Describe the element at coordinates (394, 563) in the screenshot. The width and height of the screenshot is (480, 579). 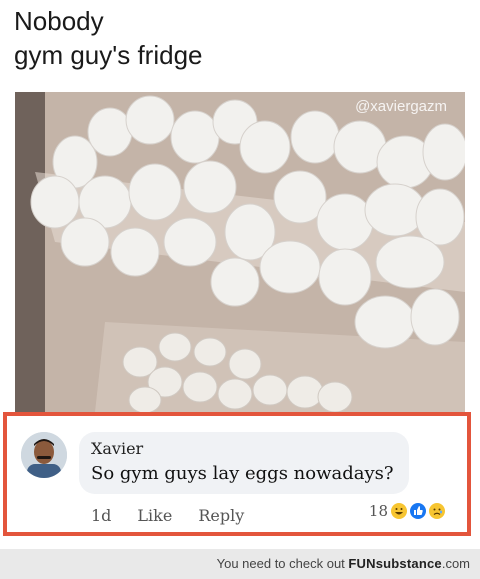
I see `footer-brand: FUNsubstance` at that location.